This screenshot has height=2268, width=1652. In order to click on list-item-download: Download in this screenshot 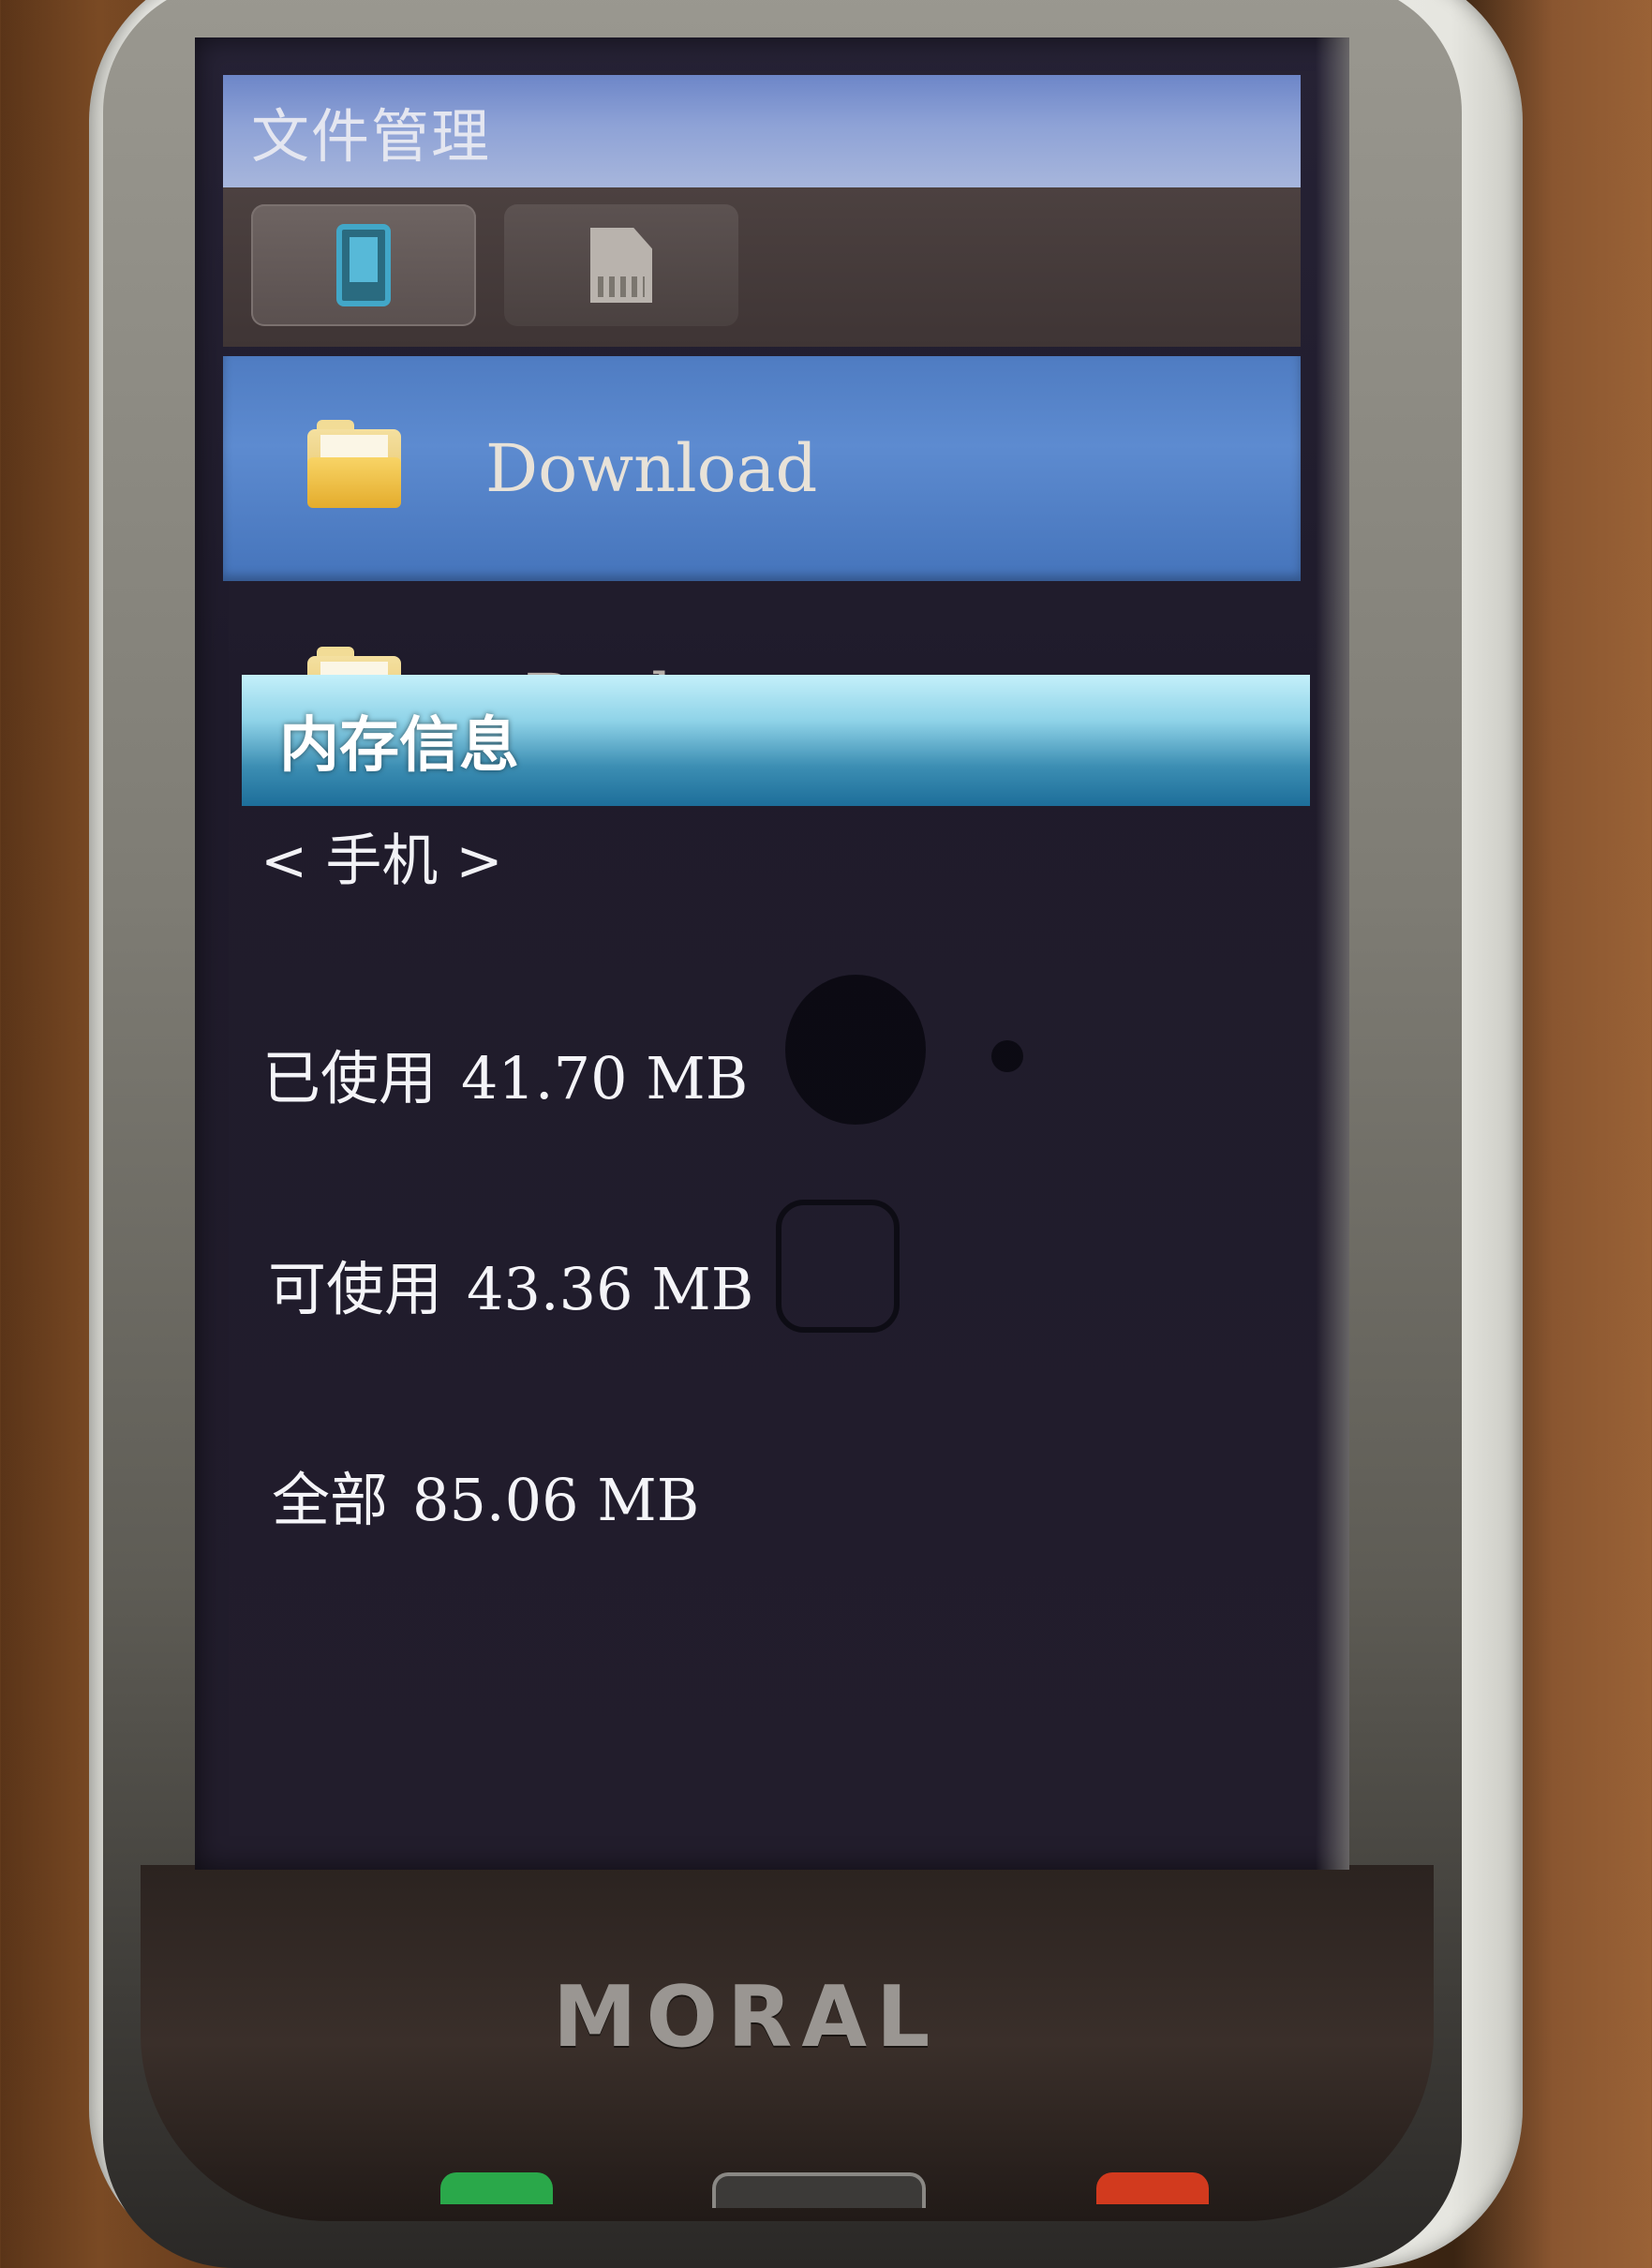, I will do `click(762, 469)`.